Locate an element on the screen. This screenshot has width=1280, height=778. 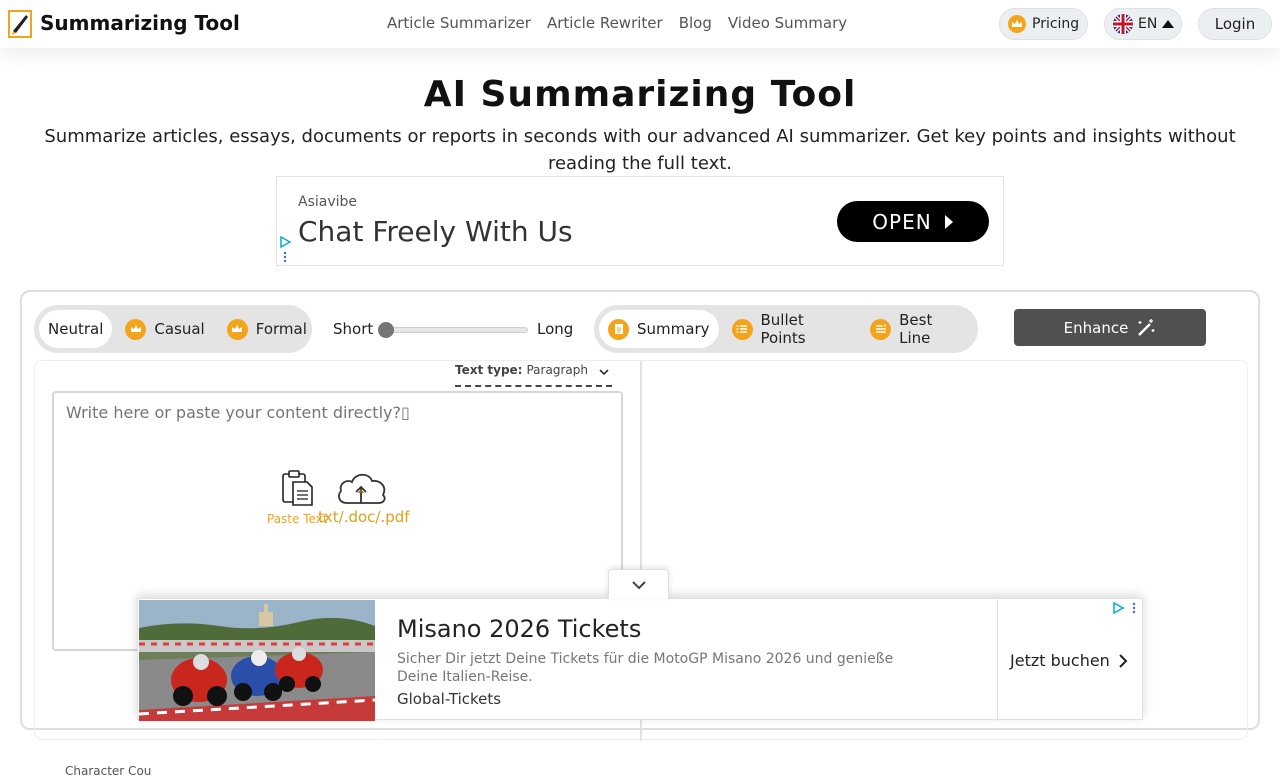
ad-headline: Chat Freely With Us is located at coordinates (435, 231).